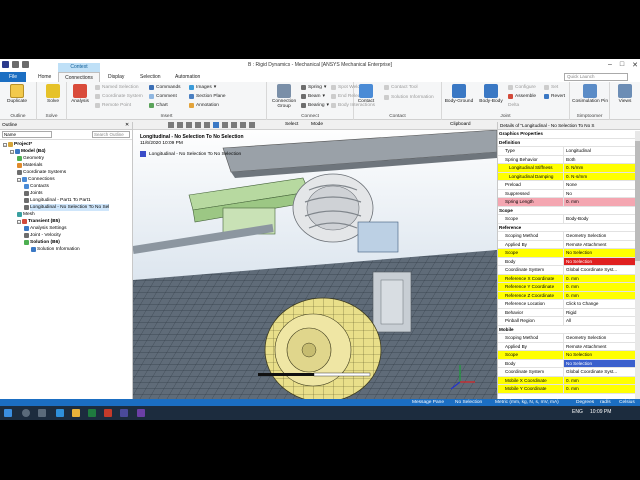 The width and height of the screenshot is (640, 480). Describe the element at coordinates (111, 134) in the screenshot. I see `outline-search-input: Search Outline` at that location.